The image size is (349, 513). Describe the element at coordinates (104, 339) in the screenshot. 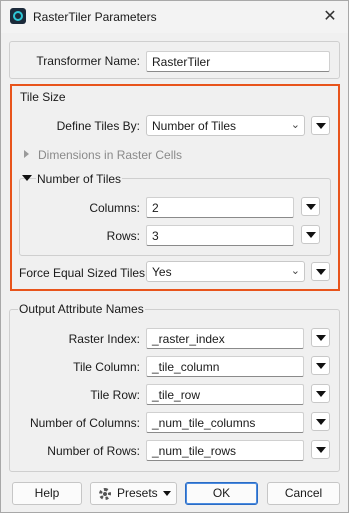

I see `raster-index-label: Raster Index:` at that location.